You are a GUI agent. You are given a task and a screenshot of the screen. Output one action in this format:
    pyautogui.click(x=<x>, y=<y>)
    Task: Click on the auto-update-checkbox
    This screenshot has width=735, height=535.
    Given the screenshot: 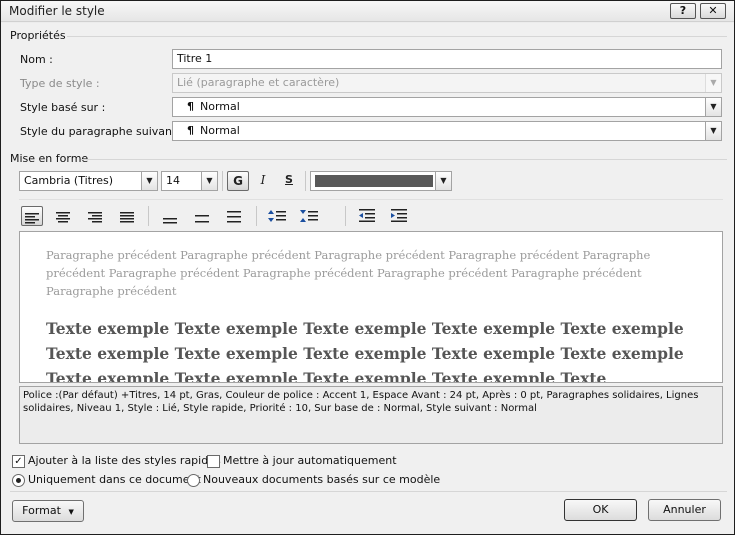 What is the action you would take?
    pyautogui.click(x=213, y=461)
    